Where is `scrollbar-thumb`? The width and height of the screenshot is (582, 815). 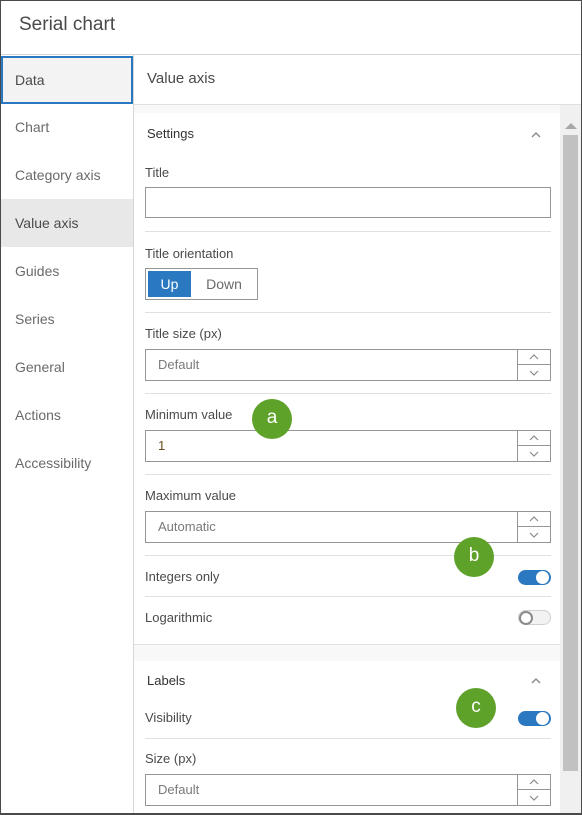 scrollbar-thumb is located at coordinates (570, 453).